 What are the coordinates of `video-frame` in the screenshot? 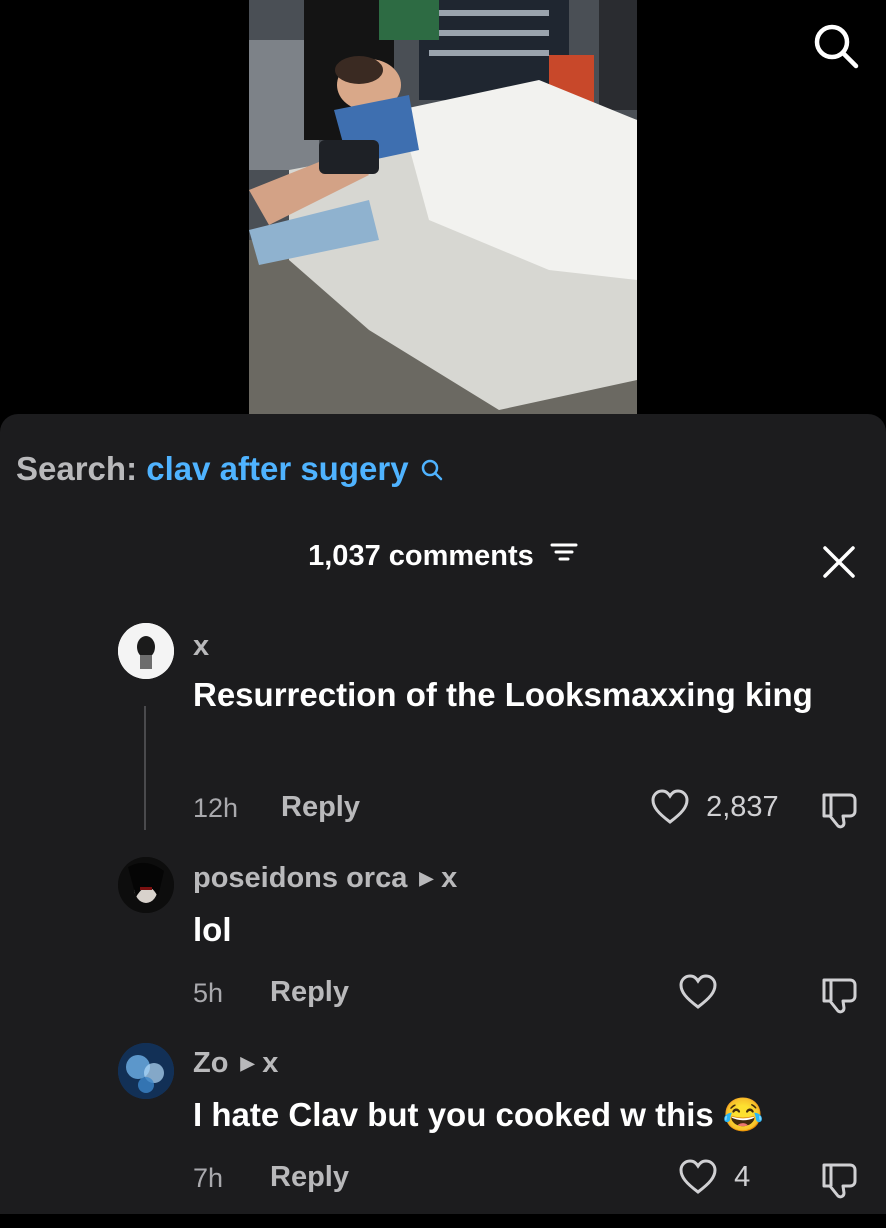 It's located at (443, 207).